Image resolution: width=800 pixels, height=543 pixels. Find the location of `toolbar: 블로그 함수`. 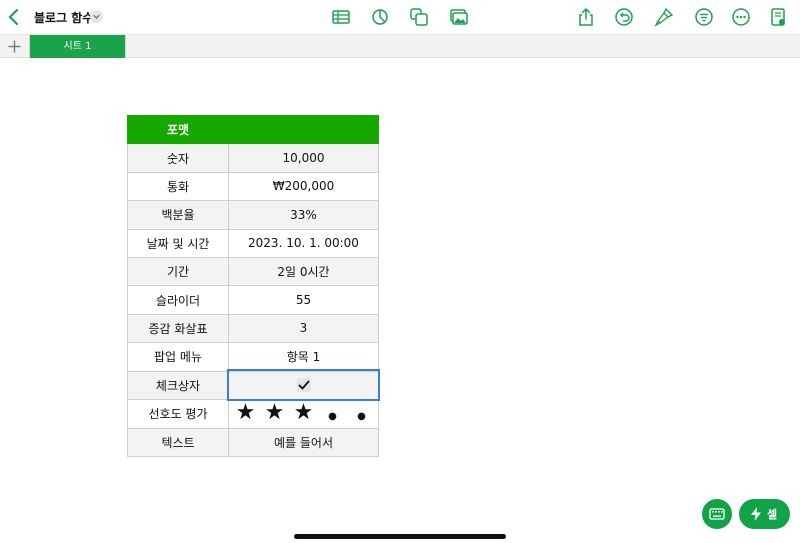

toolbar: 블로그 함수 is located at coordinates (400, 17).